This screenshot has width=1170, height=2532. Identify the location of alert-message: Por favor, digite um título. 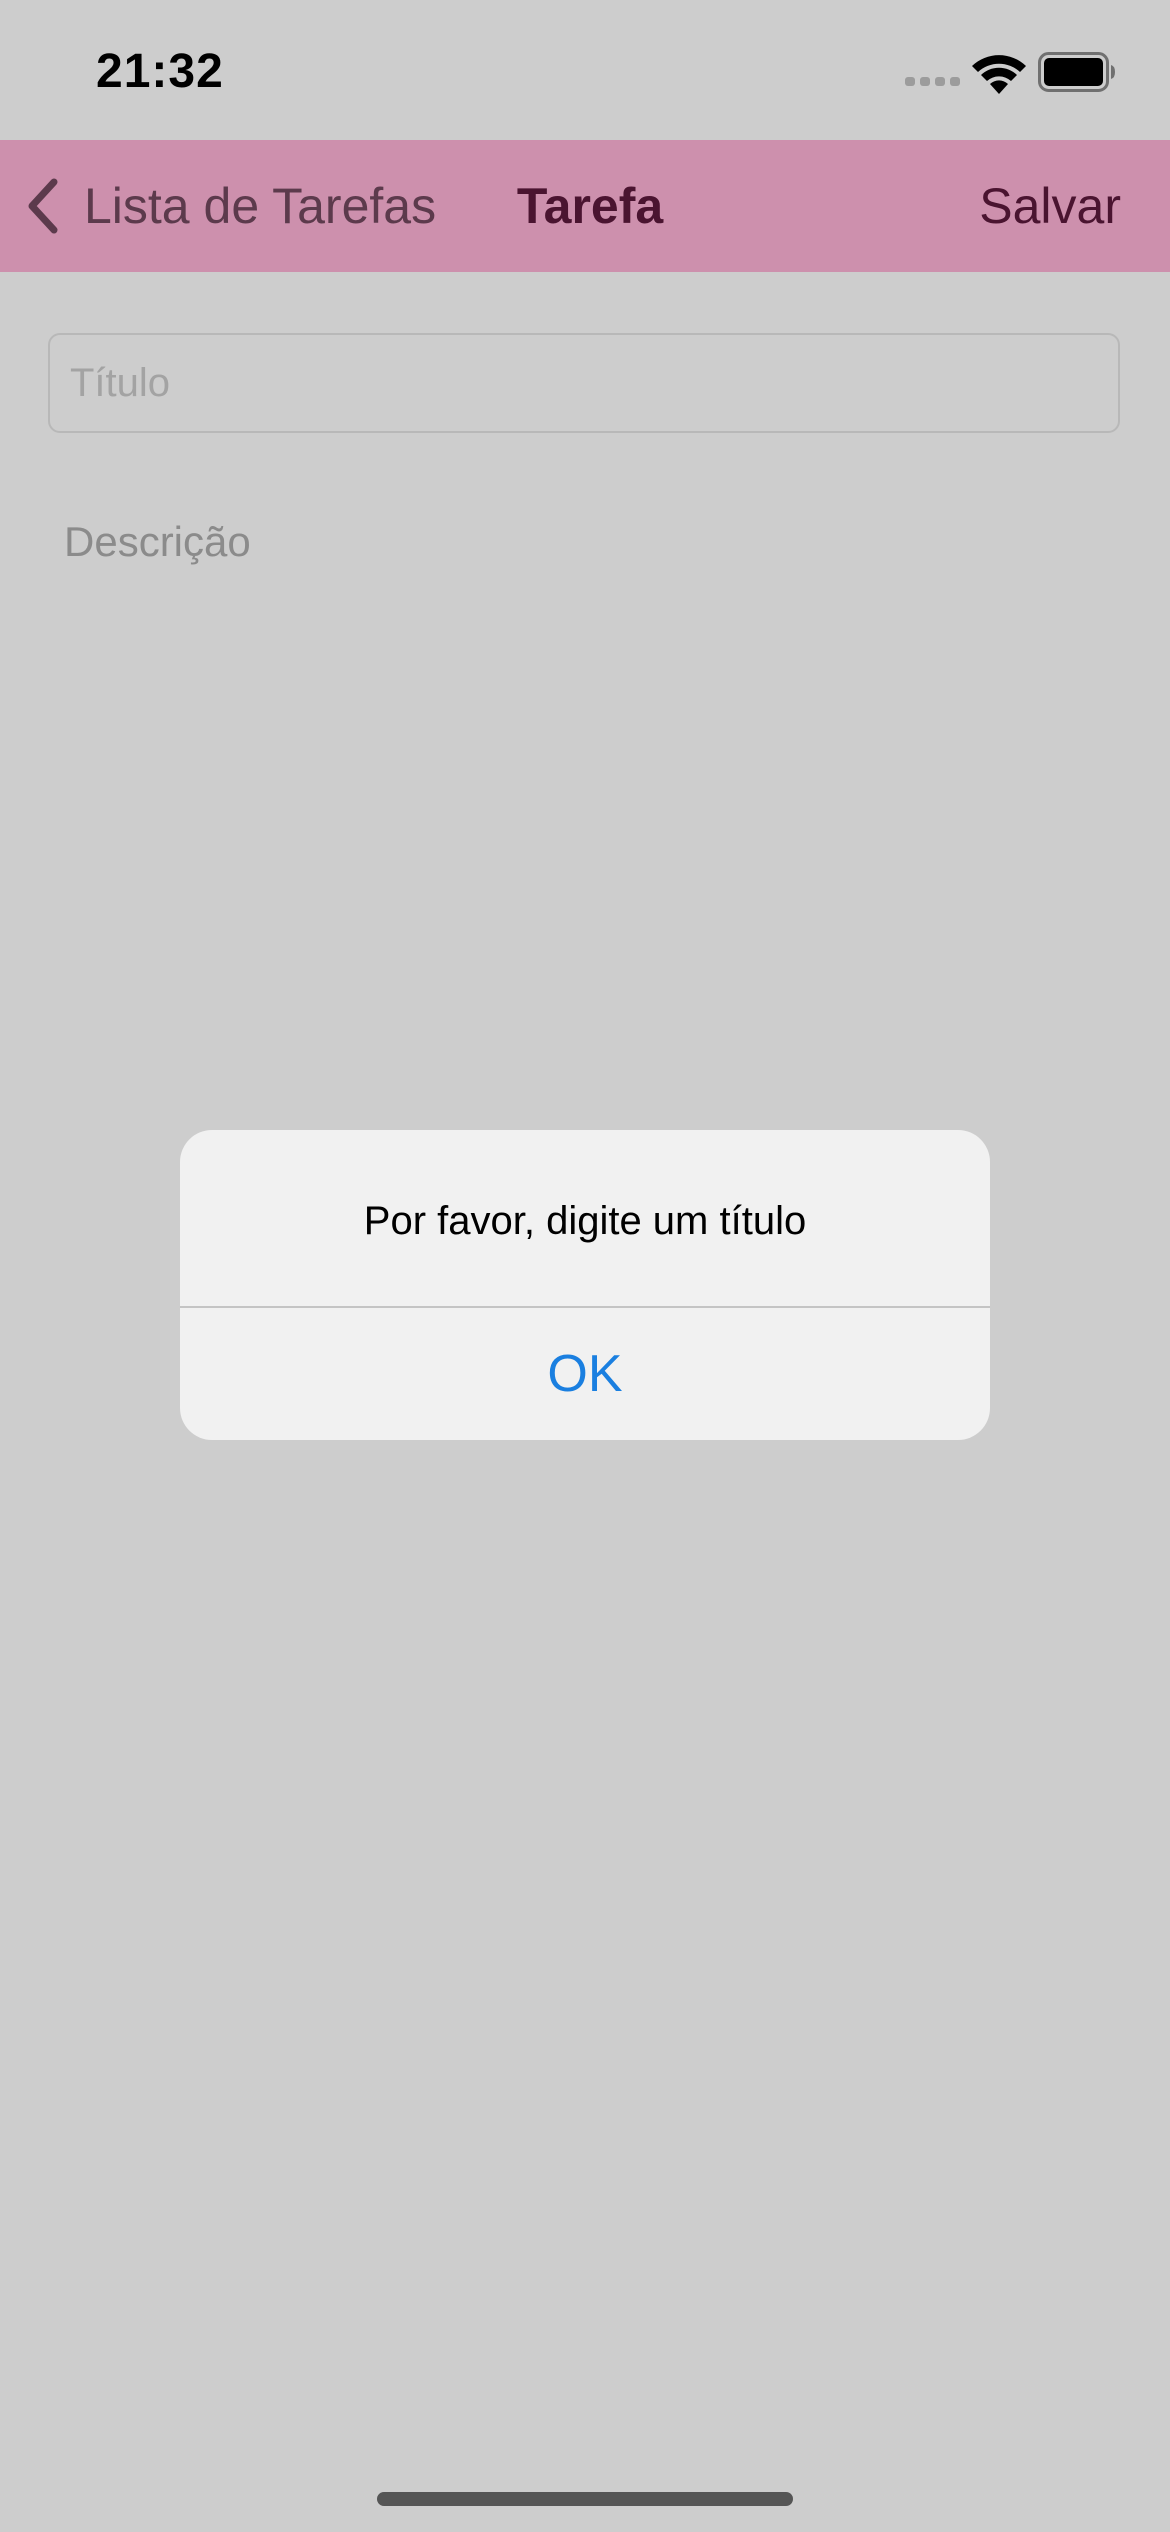
(585, 1221).